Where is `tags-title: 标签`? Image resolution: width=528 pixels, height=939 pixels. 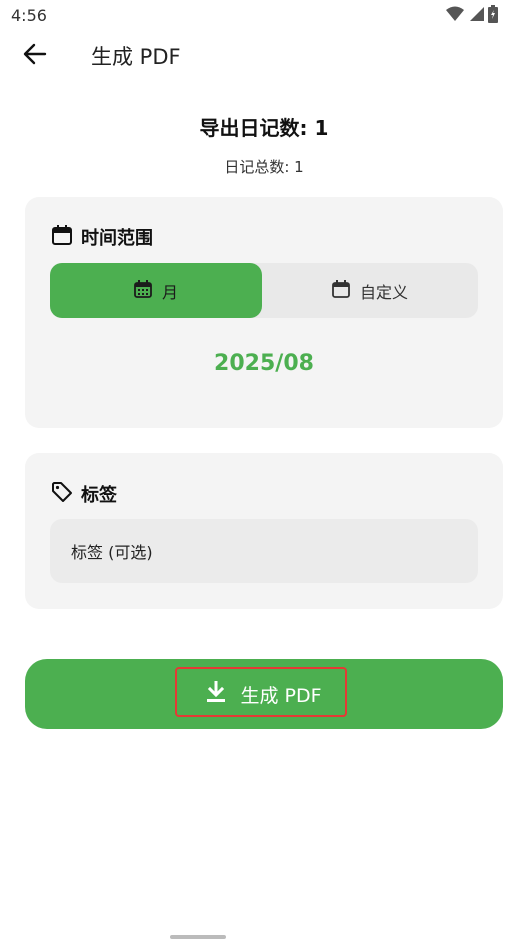 tags-title: 标签 is located at coordinates (99, 495).